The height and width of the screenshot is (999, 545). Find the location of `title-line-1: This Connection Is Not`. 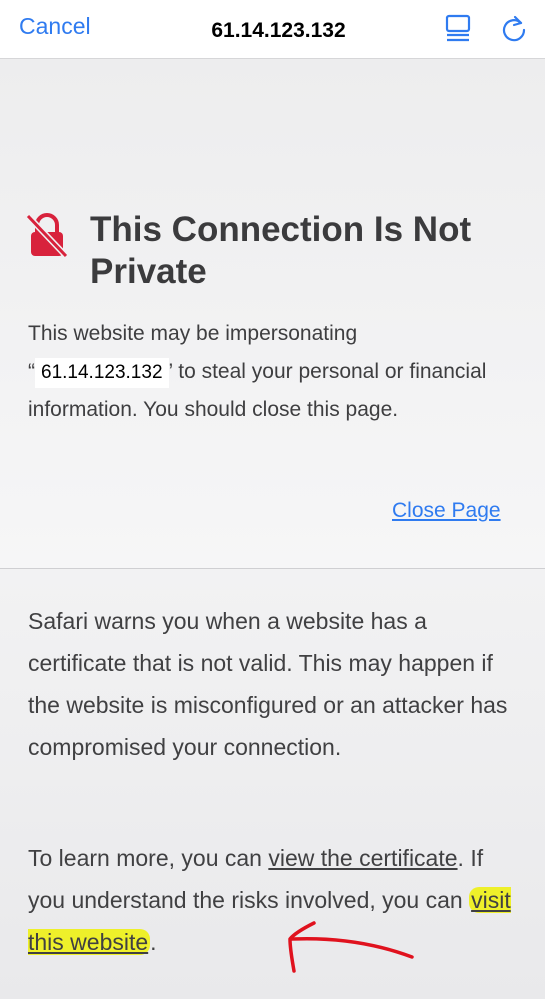

title-line-1: This Connection Is Not is located at coordinates (281, 229).